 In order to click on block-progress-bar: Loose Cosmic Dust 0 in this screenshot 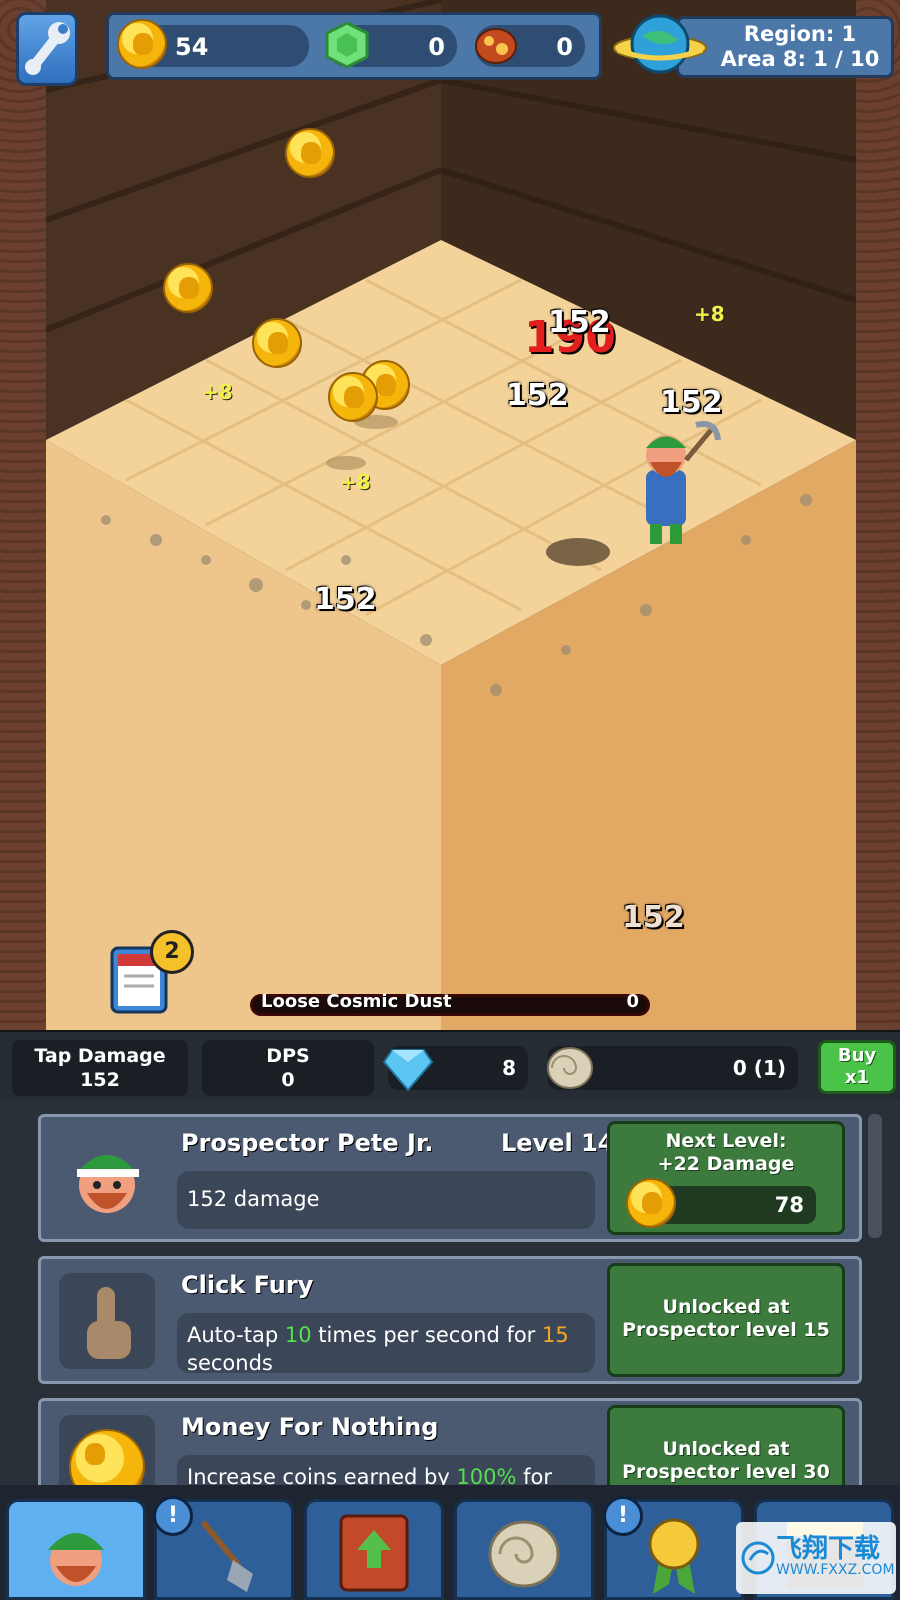, I will do `click(450, 1003)`.